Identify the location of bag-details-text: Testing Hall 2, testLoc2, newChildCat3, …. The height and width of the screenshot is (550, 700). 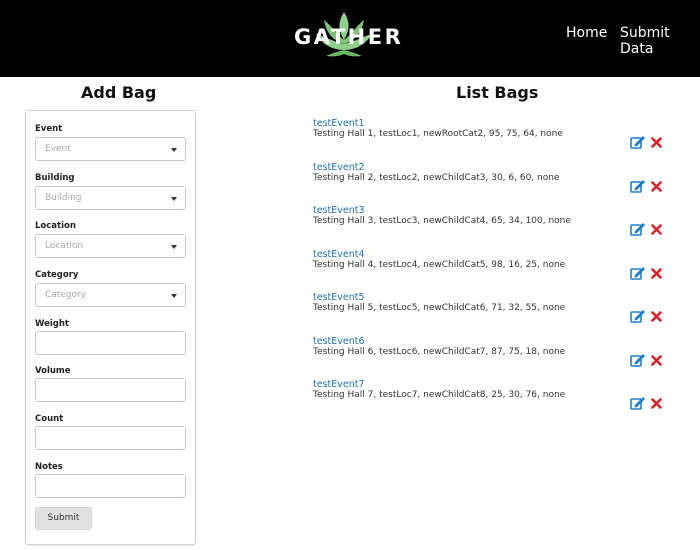
(436, 178).